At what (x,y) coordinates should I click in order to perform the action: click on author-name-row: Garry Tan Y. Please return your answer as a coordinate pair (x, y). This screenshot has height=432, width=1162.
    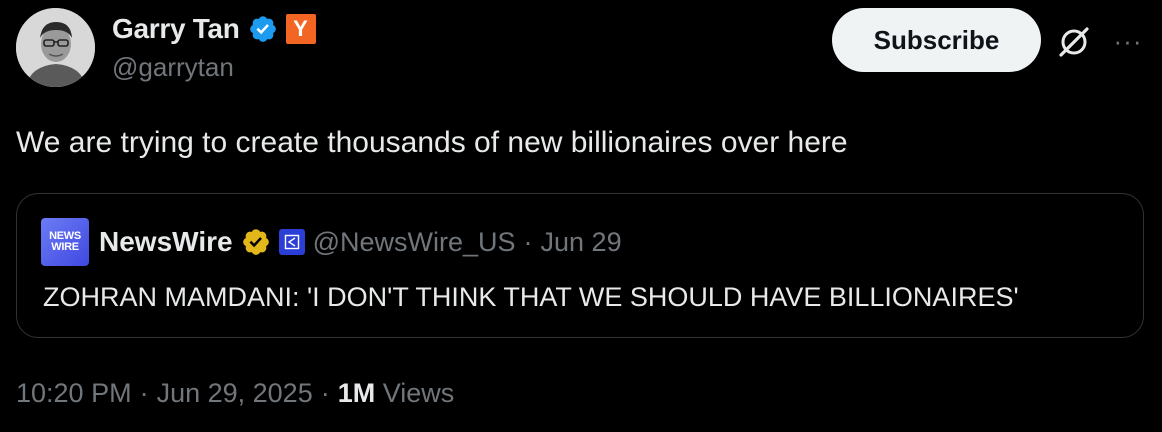
    Looking at the image, I should click on (214, 29).